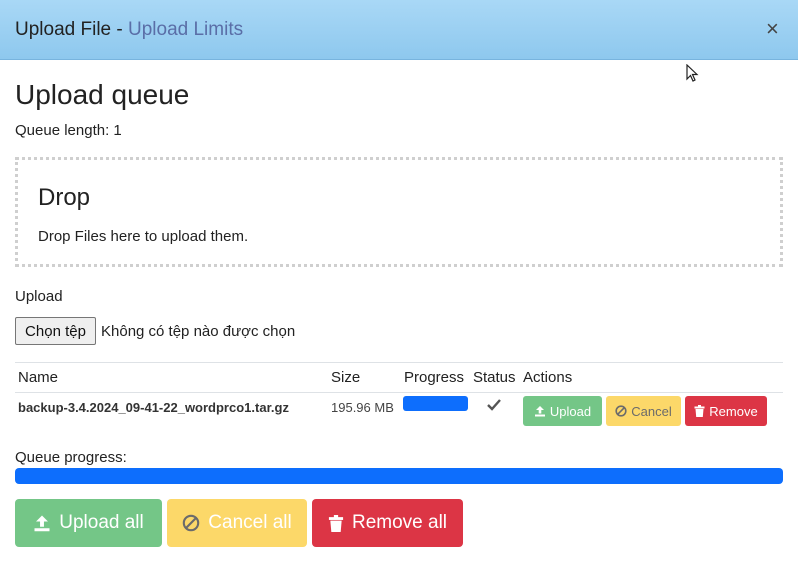  I want to click on remove-button-label: Remove, so click(733, 411).